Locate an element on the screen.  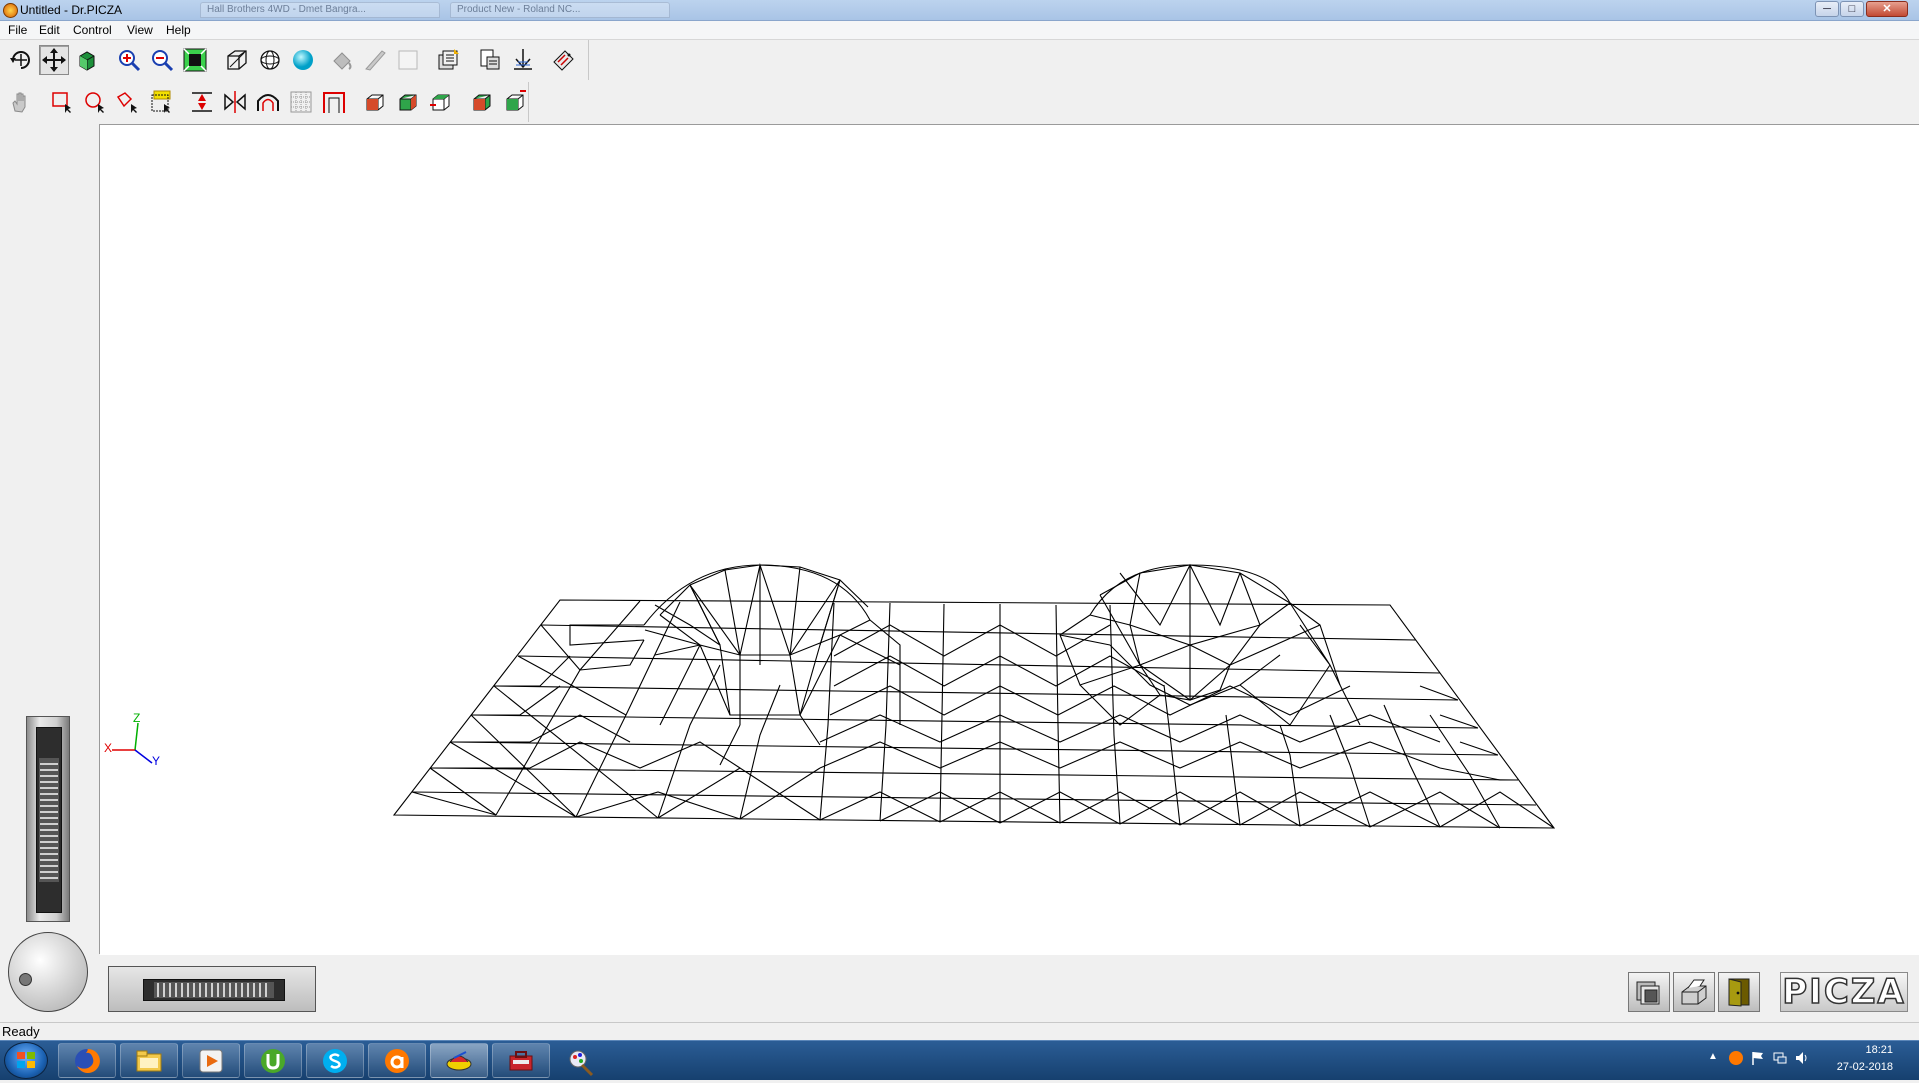
scan-start-icon is located at coordinates (523, 59).